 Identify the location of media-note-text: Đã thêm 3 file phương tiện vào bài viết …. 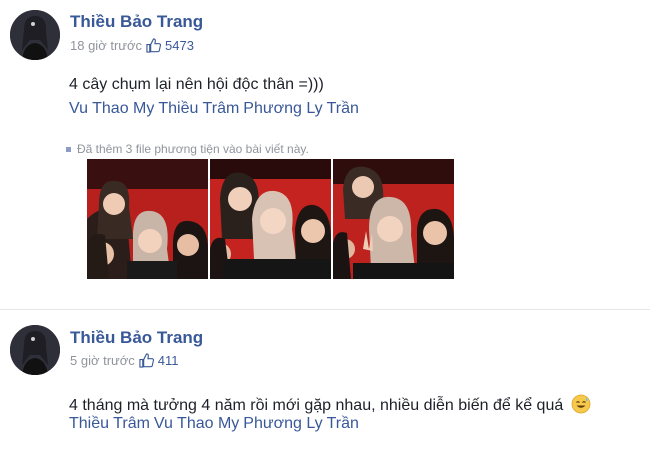
(193, 149).